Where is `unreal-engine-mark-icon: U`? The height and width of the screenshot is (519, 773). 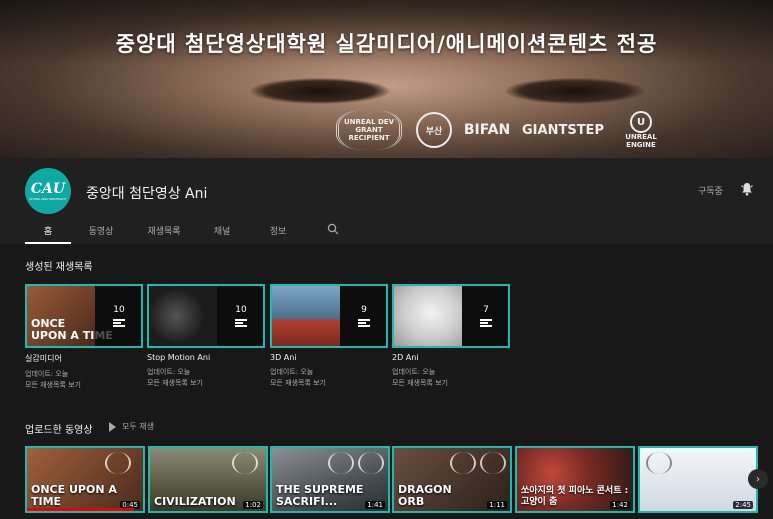 unreal-engine-mark-icon: U is located at coordinates (641, 122).